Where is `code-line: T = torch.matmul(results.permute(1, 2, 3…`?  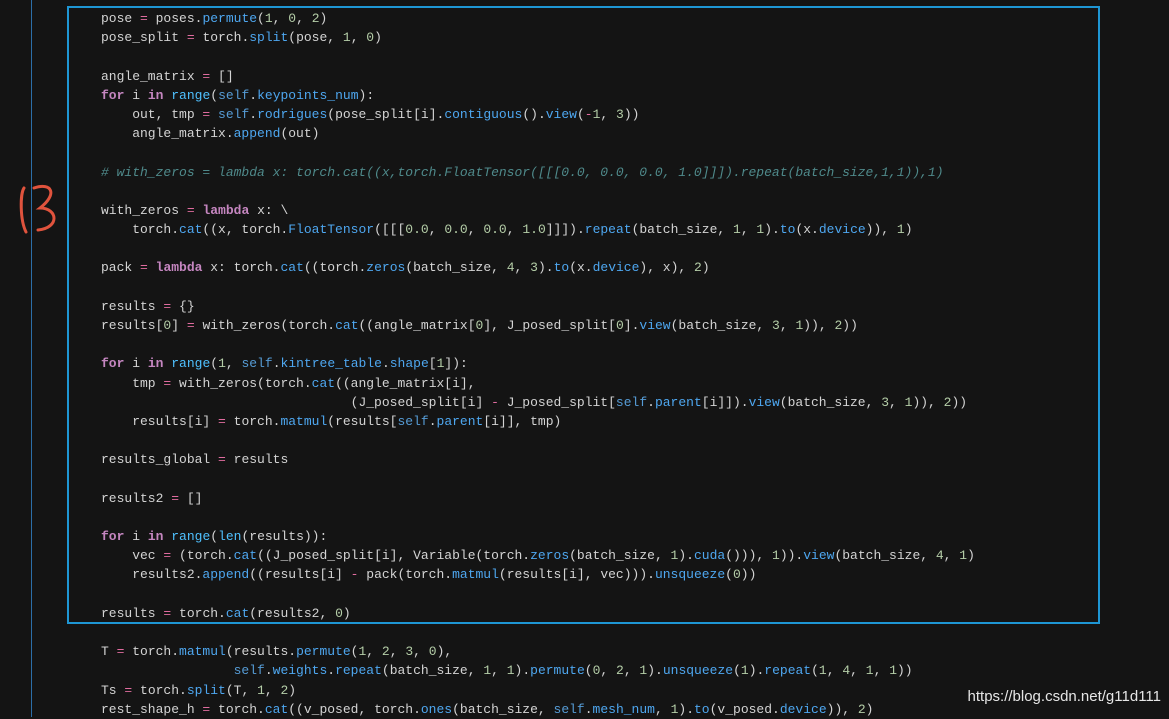
code-line: T = torch.matmul(results.permute(1, 2, 3… is located at coordinates (277, 652).